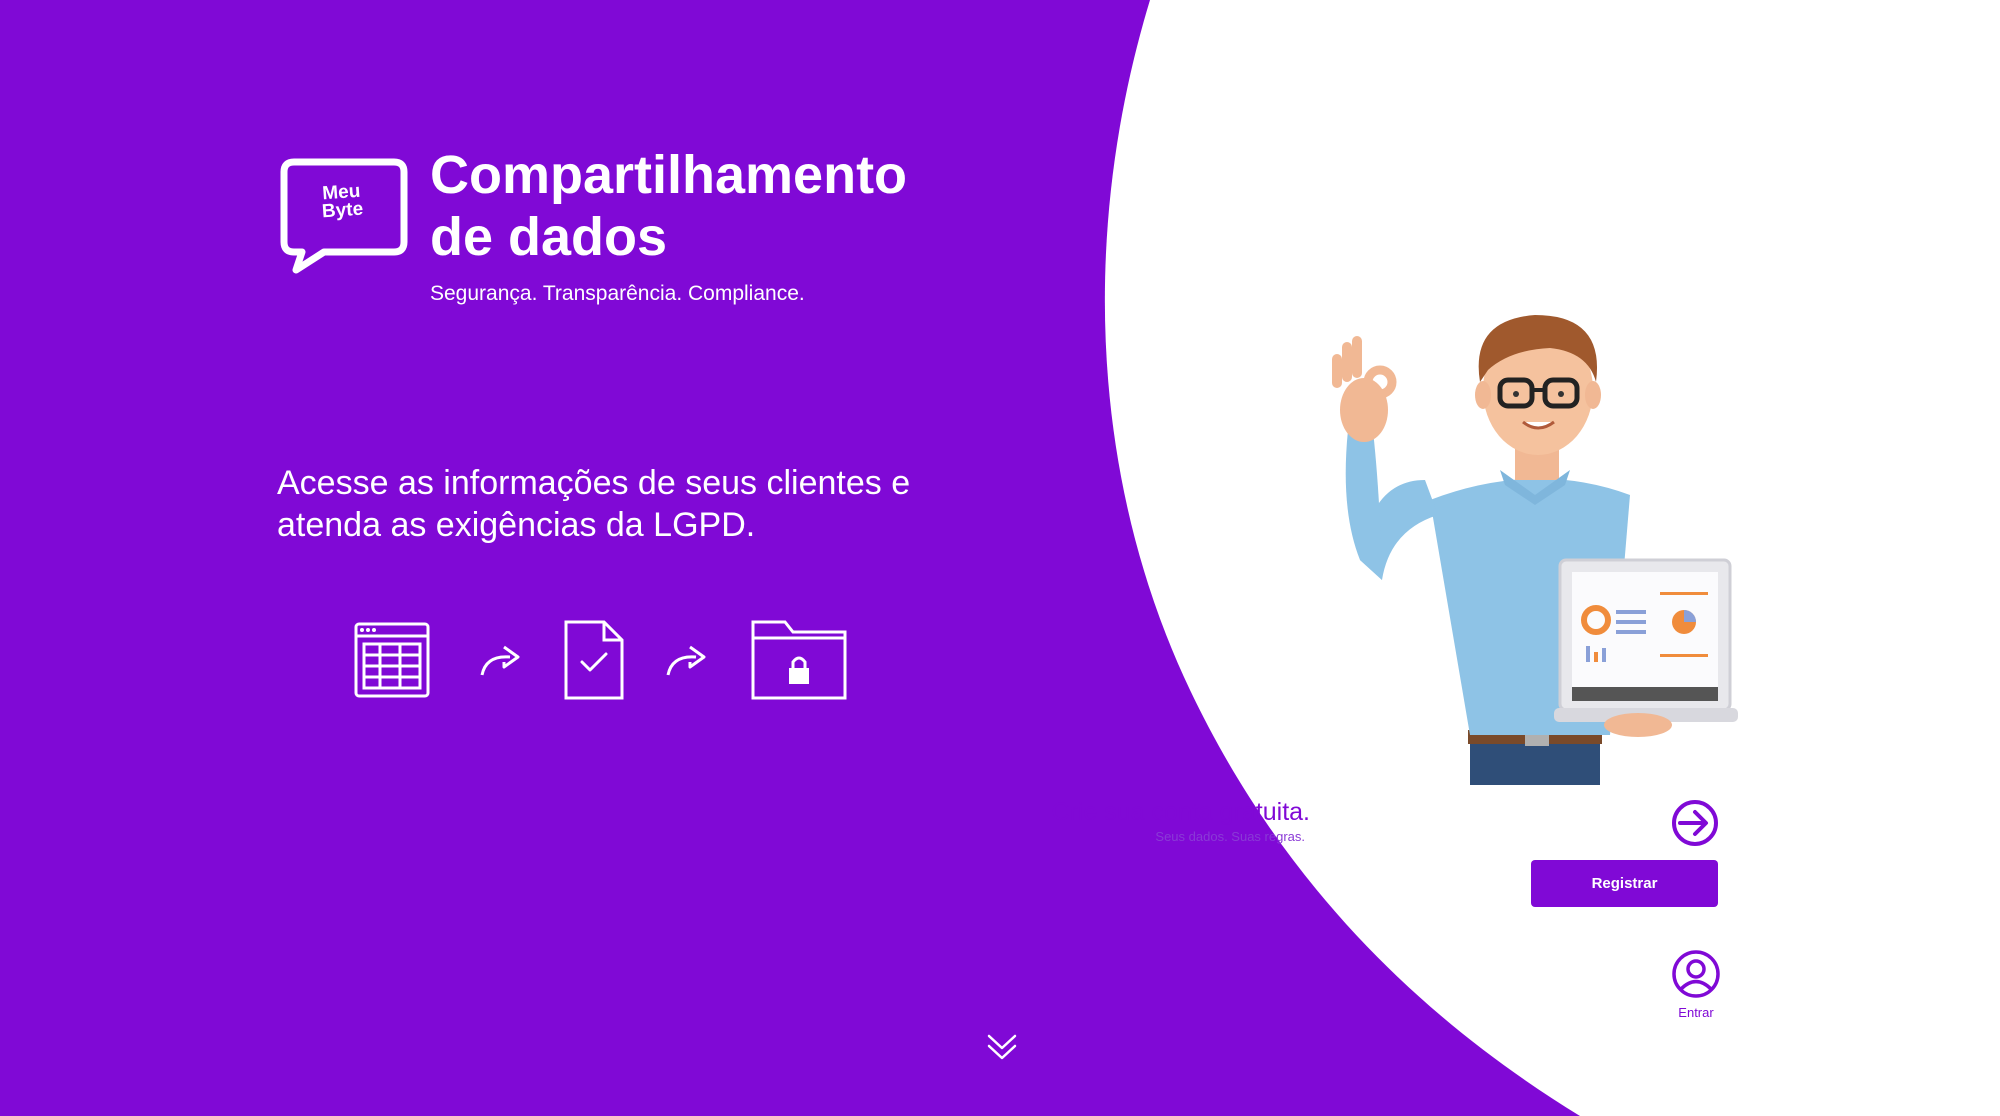 This screenshot has height=1116, width=2000. I want to click on lead-line-1: Acesse as informações de seus clientes e, so click(594, 483).